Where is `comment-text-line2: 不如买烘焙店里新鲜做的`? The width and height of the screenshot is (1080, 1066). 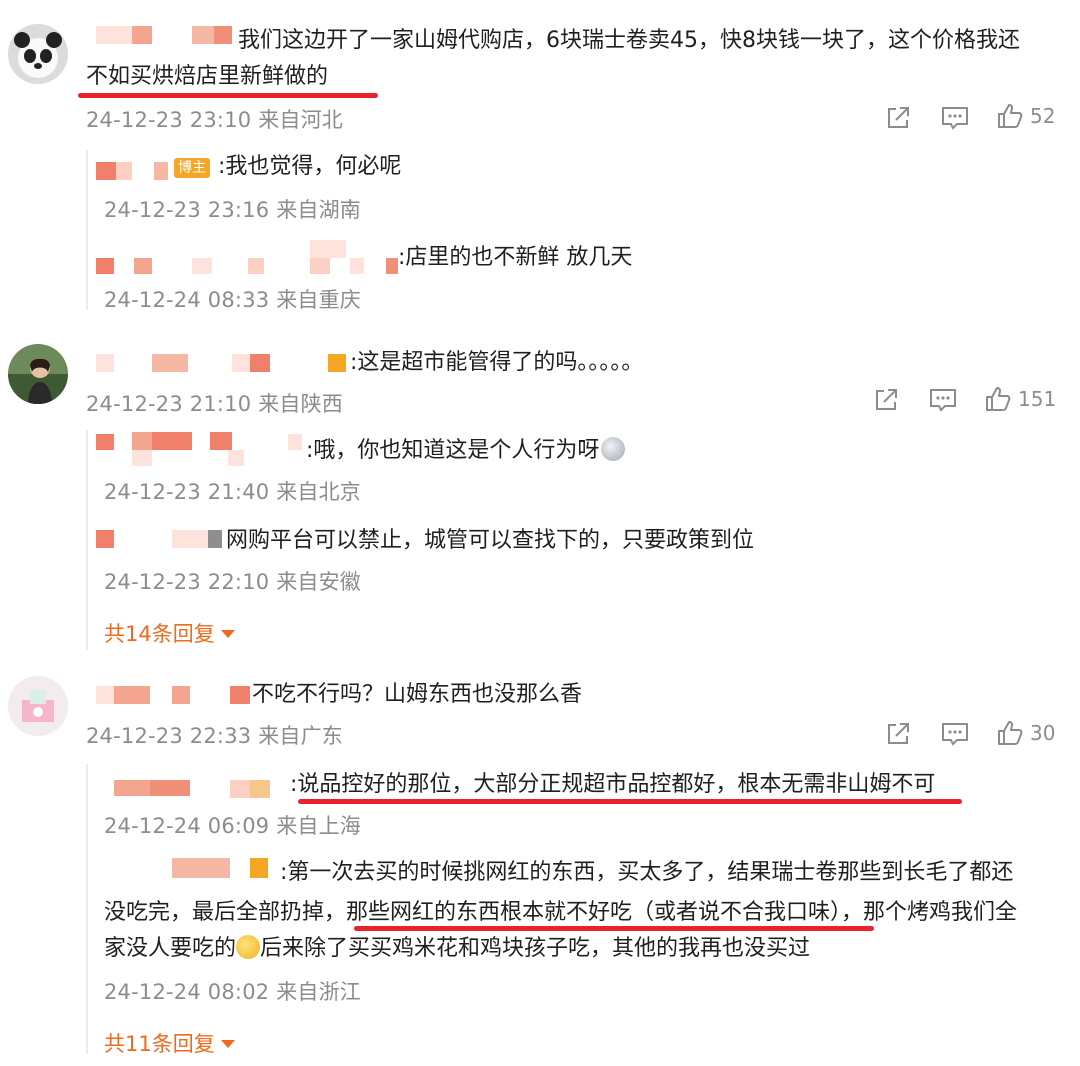
comment-text-line2: 不如买烘焙店里新鲜做的 is located at coordinates (207, 76).